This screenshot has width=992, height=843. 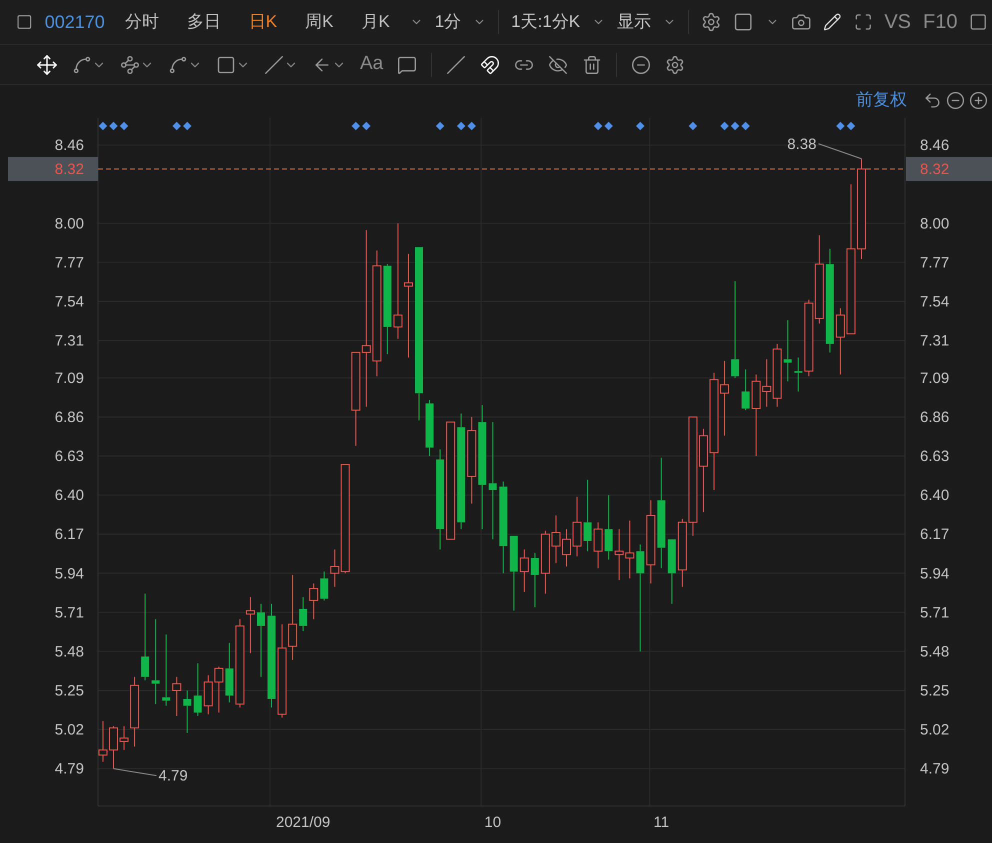 What do you see at coordinates (456, 64) in the screenshot?
I see `angle-tool-icon` at bounding box center [456, 64].